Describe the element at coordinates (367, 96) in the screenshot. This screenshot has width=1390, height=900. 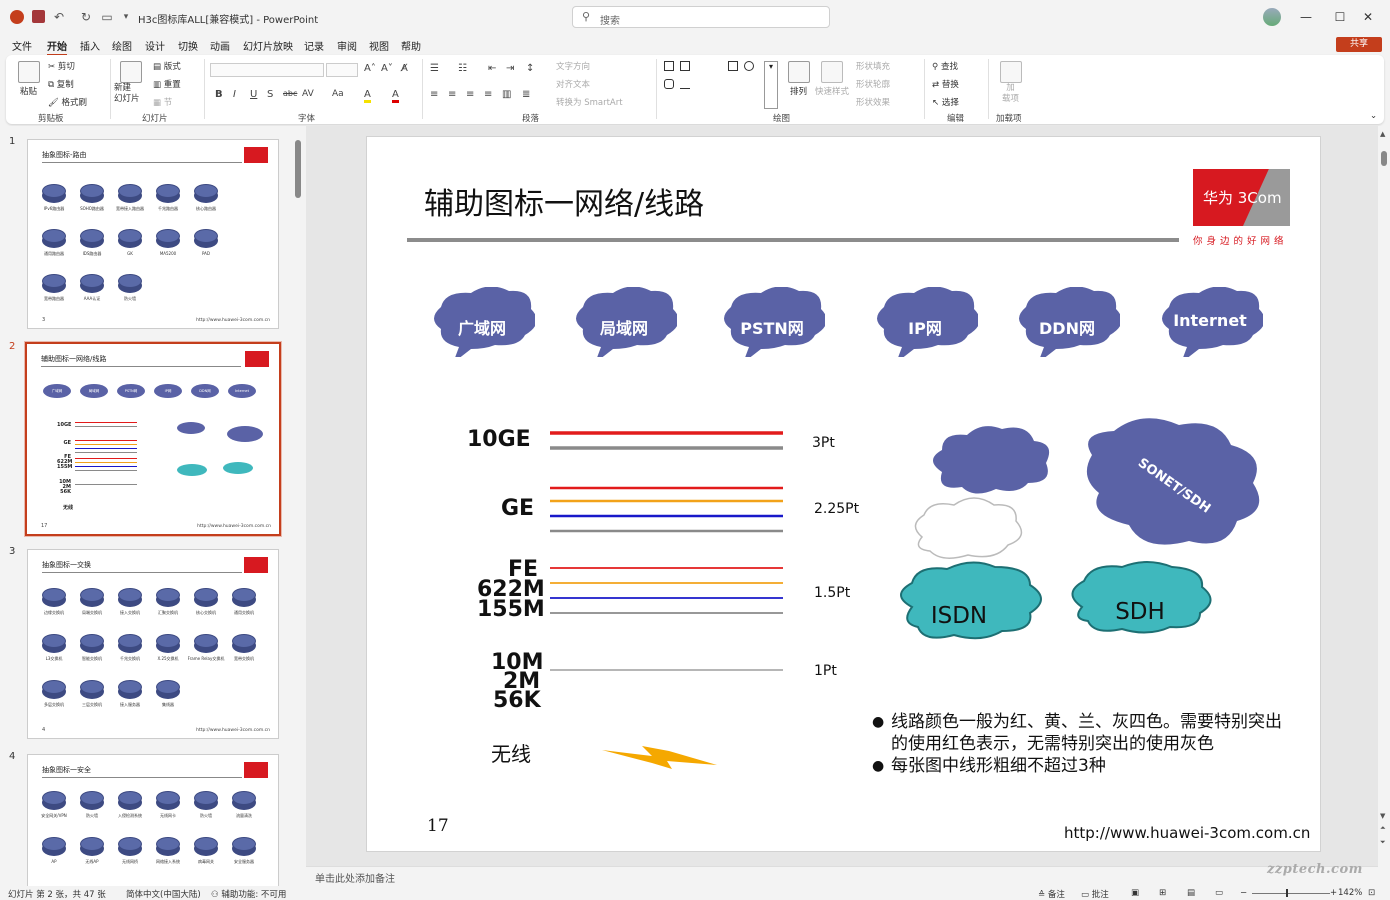
I see `highlight-button: A` at that location.